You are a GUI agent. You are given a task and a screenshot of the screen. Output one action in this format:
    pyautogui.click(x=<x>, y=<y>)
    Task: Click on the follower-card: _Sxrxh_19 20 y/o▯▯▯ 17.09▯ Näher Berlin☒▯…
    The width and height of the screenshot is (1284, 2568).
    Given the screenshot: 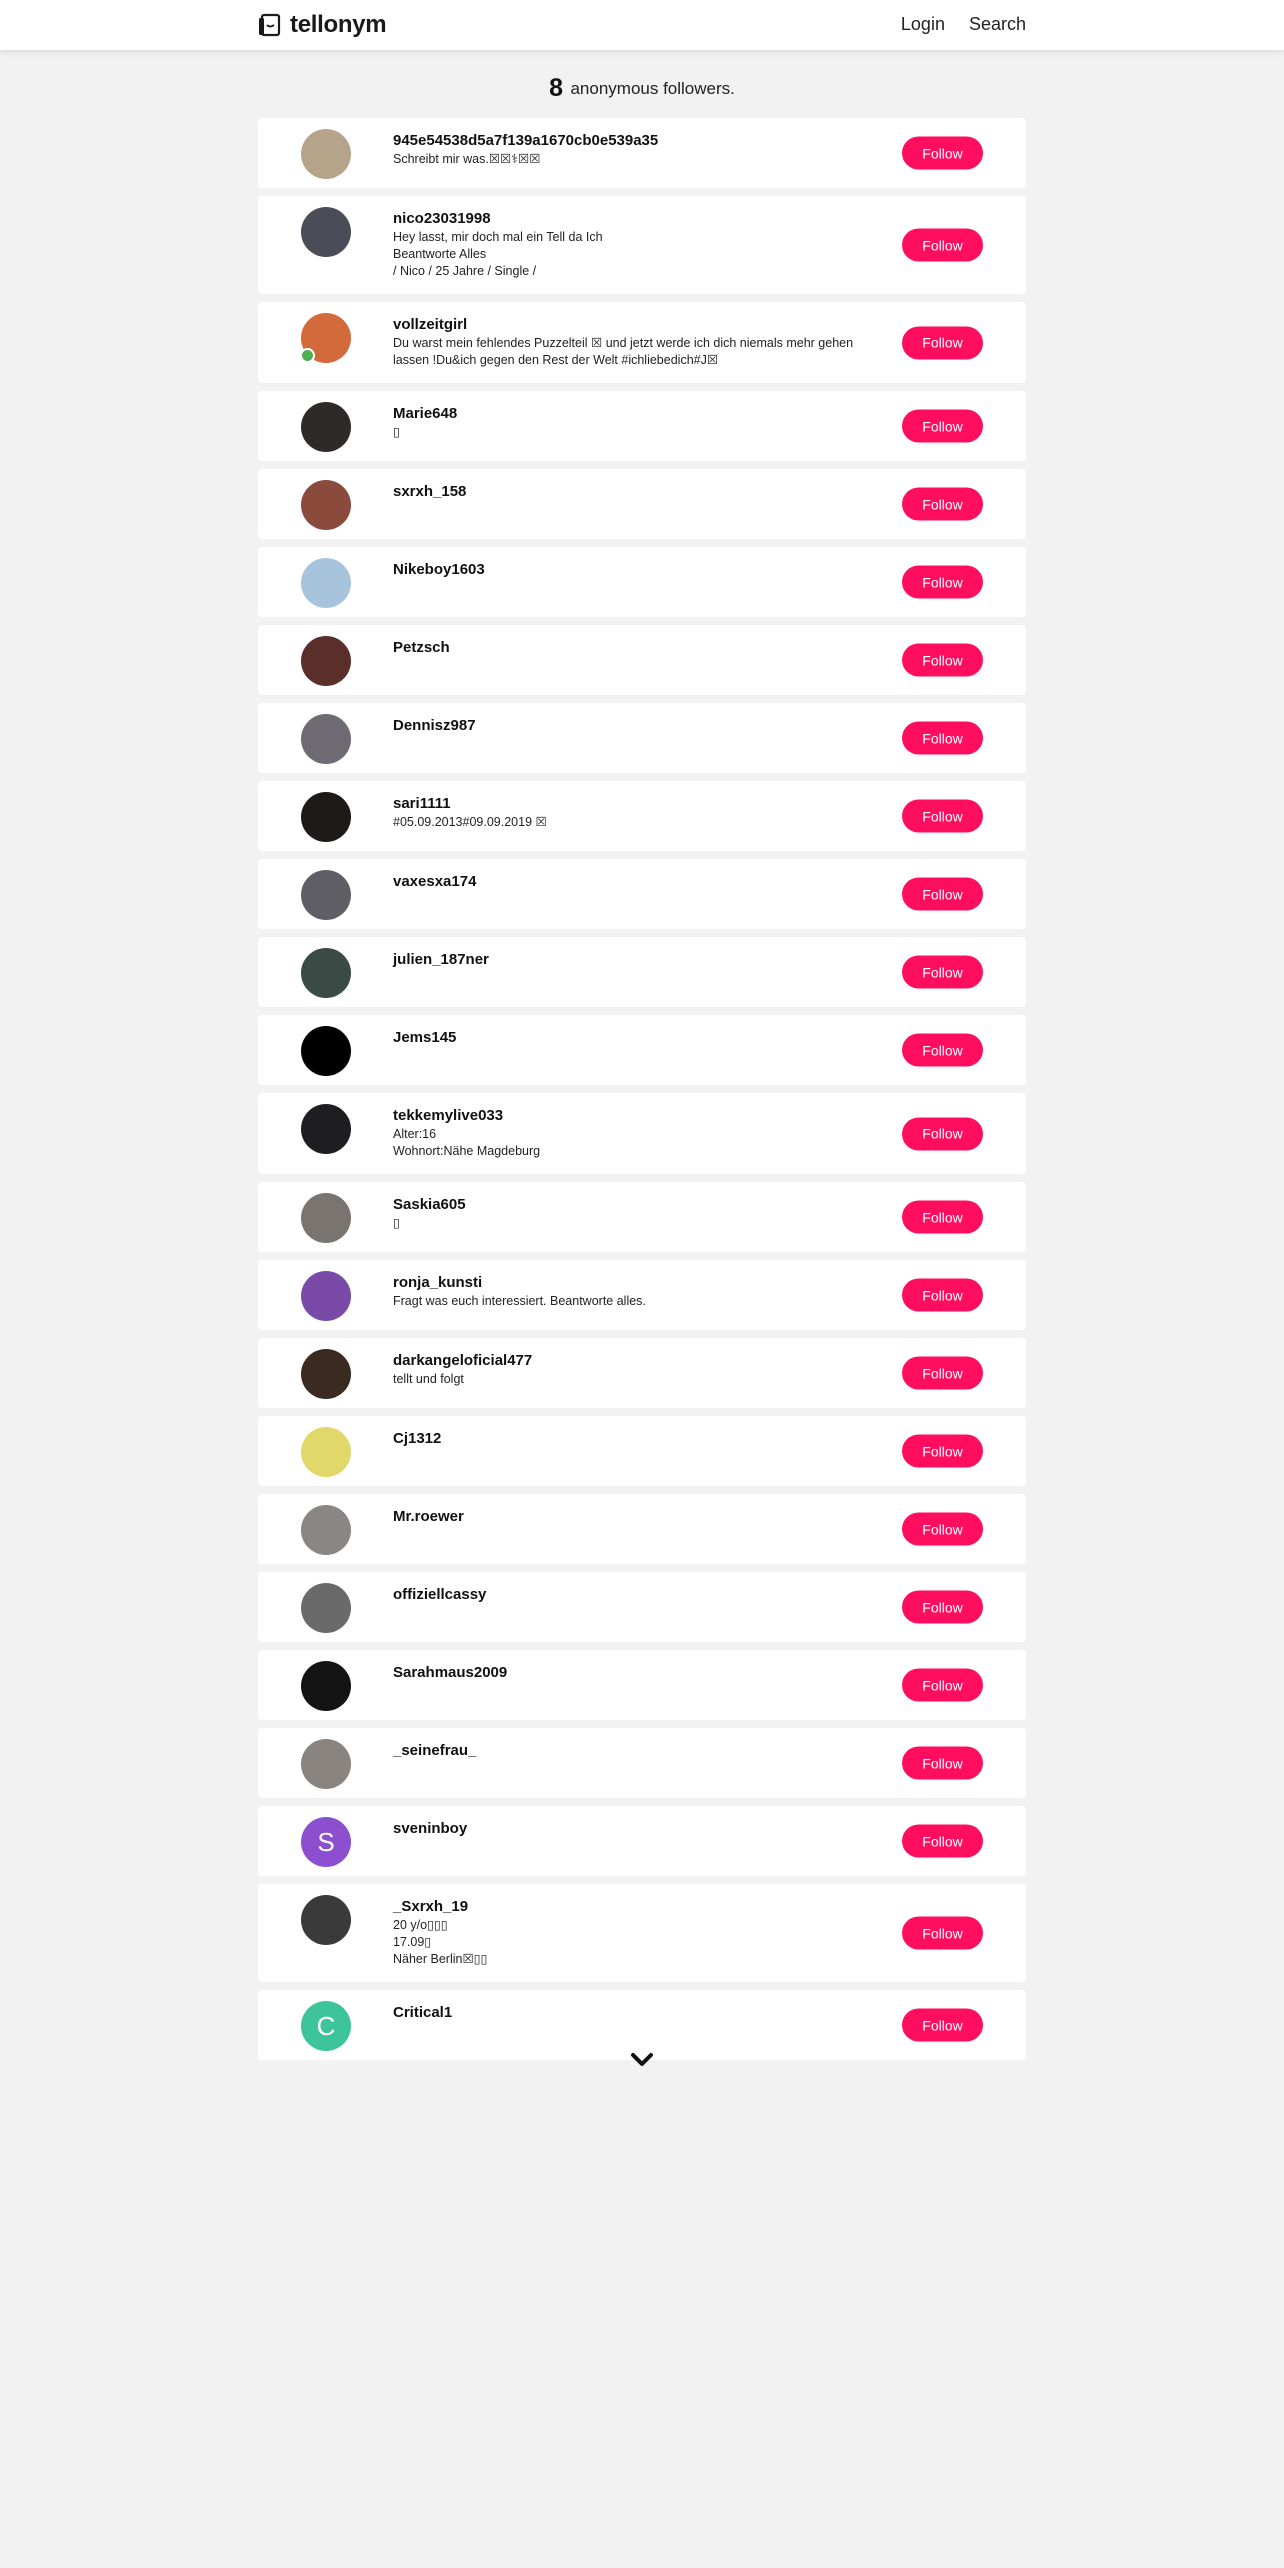 What is the action you would take?
    pyautogui.click(x=642, y=1933)
    